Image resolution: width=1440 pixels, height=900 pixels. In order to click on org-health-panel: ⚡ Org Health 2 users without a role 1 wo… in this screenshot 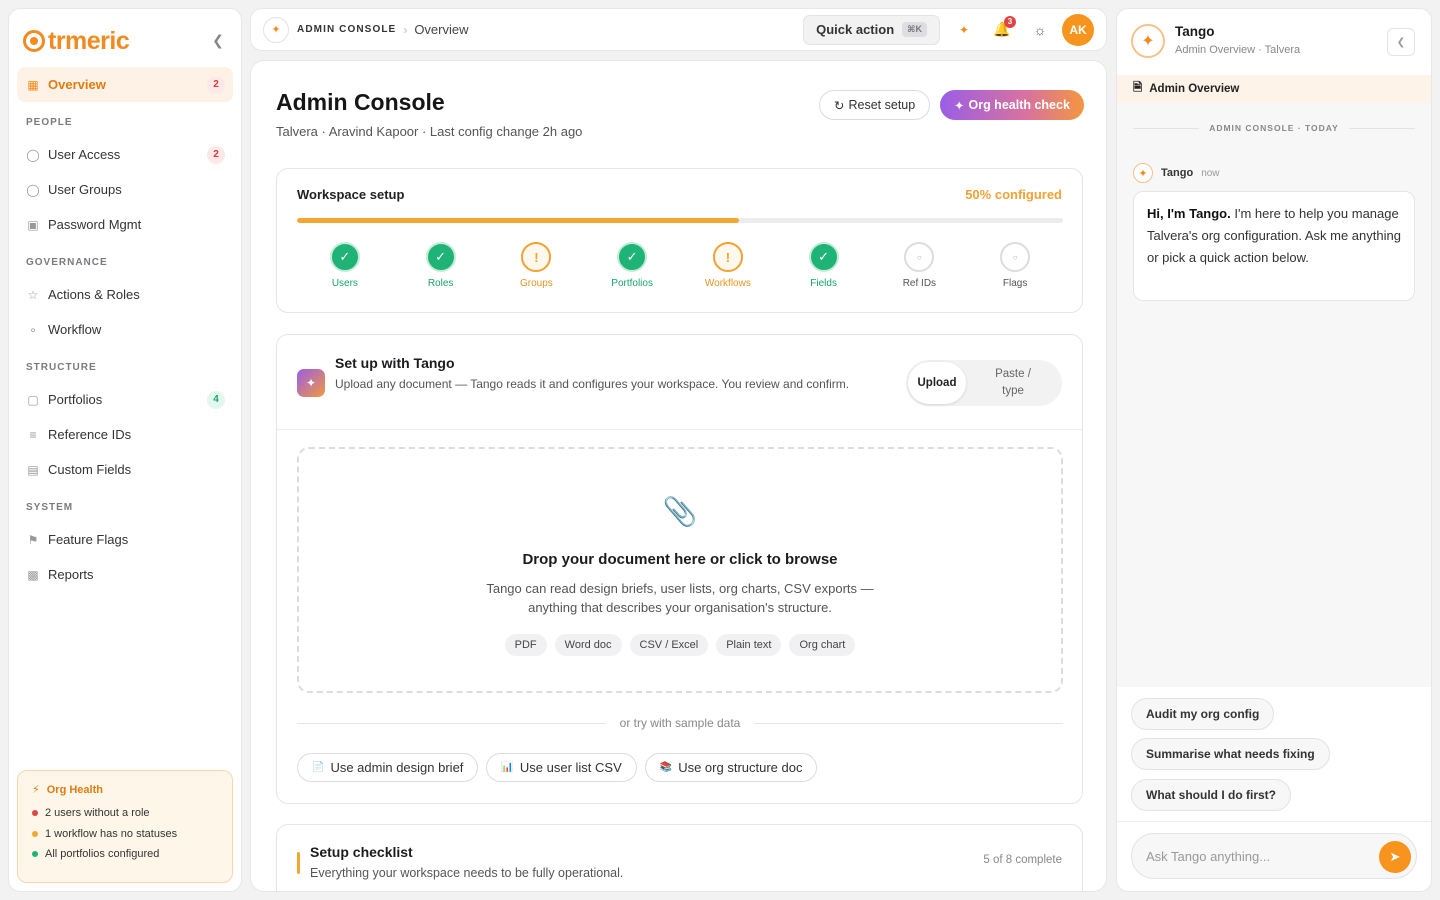, I will do `click(125, 826)`.